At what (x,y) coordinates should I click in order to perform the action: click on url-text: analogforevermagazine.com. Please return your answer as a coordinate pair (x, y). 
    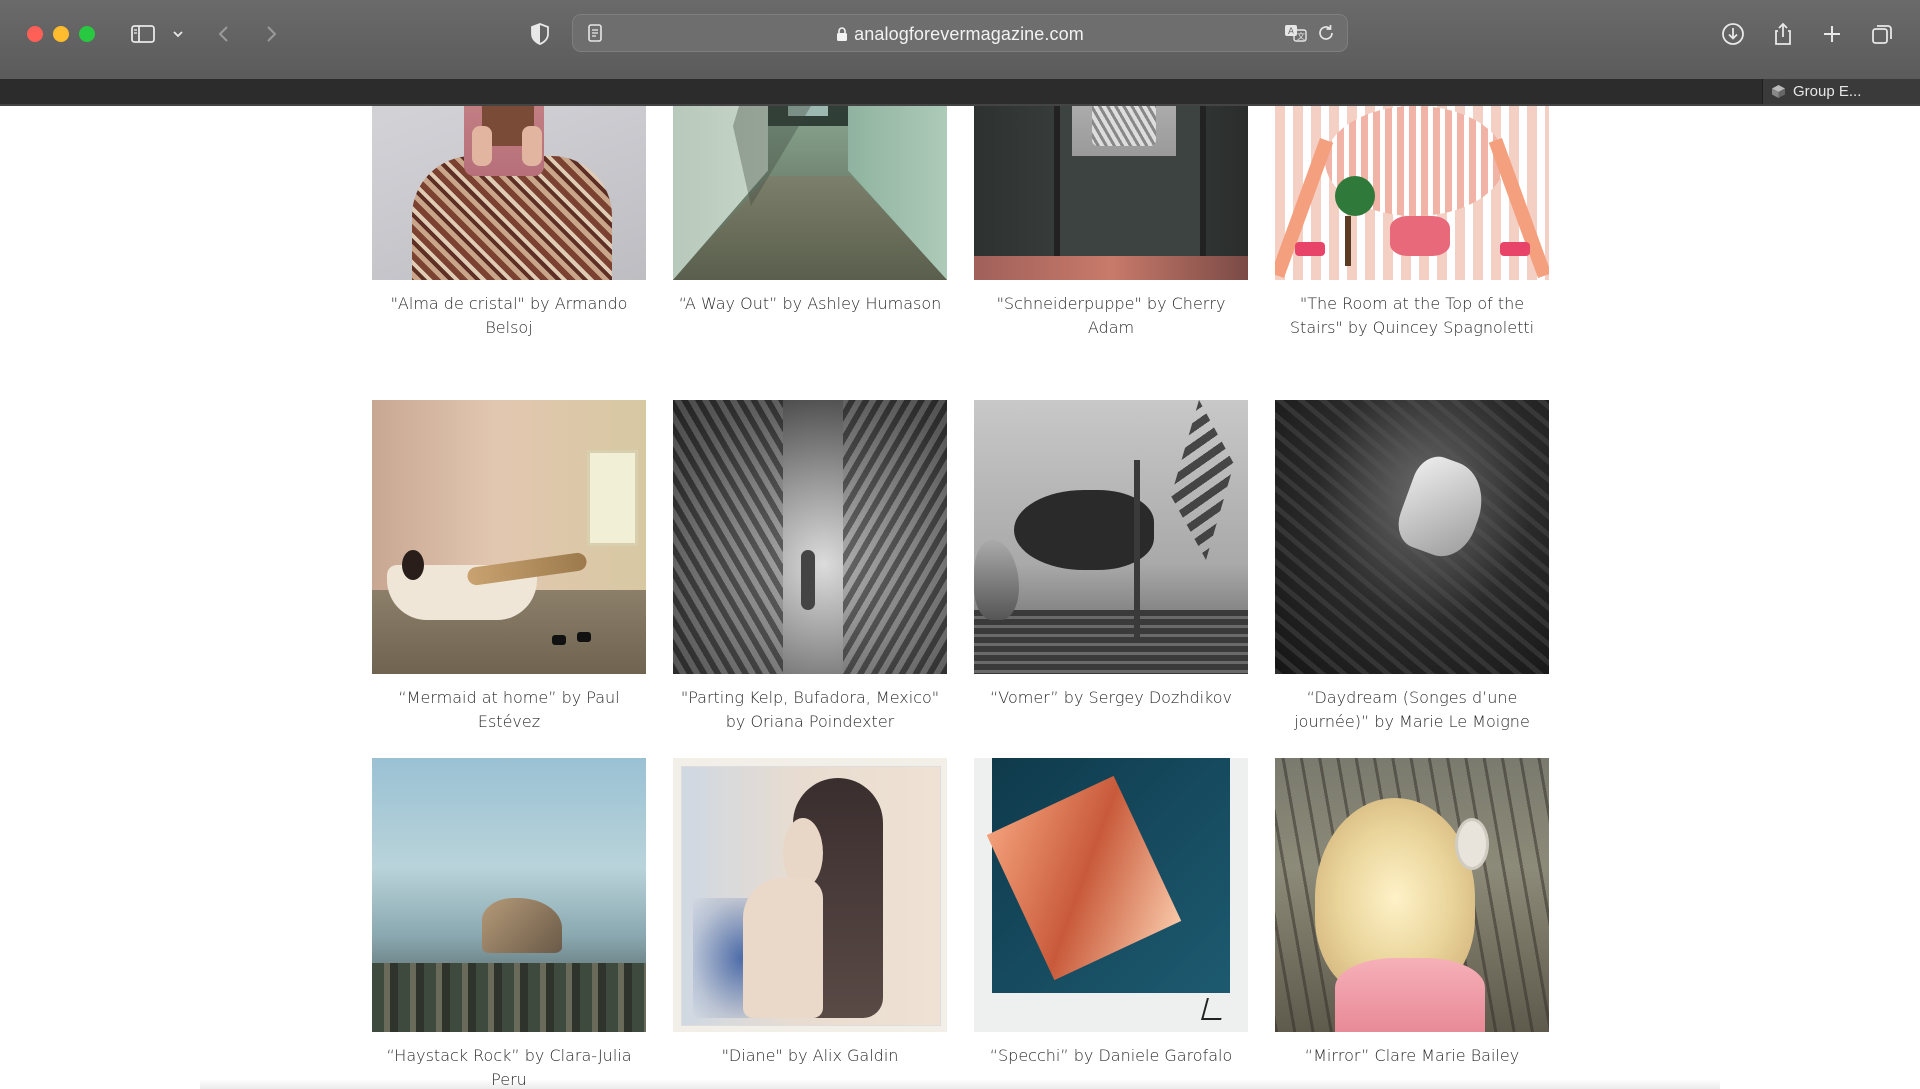
    Looking at the image, I should click on (960, 34).